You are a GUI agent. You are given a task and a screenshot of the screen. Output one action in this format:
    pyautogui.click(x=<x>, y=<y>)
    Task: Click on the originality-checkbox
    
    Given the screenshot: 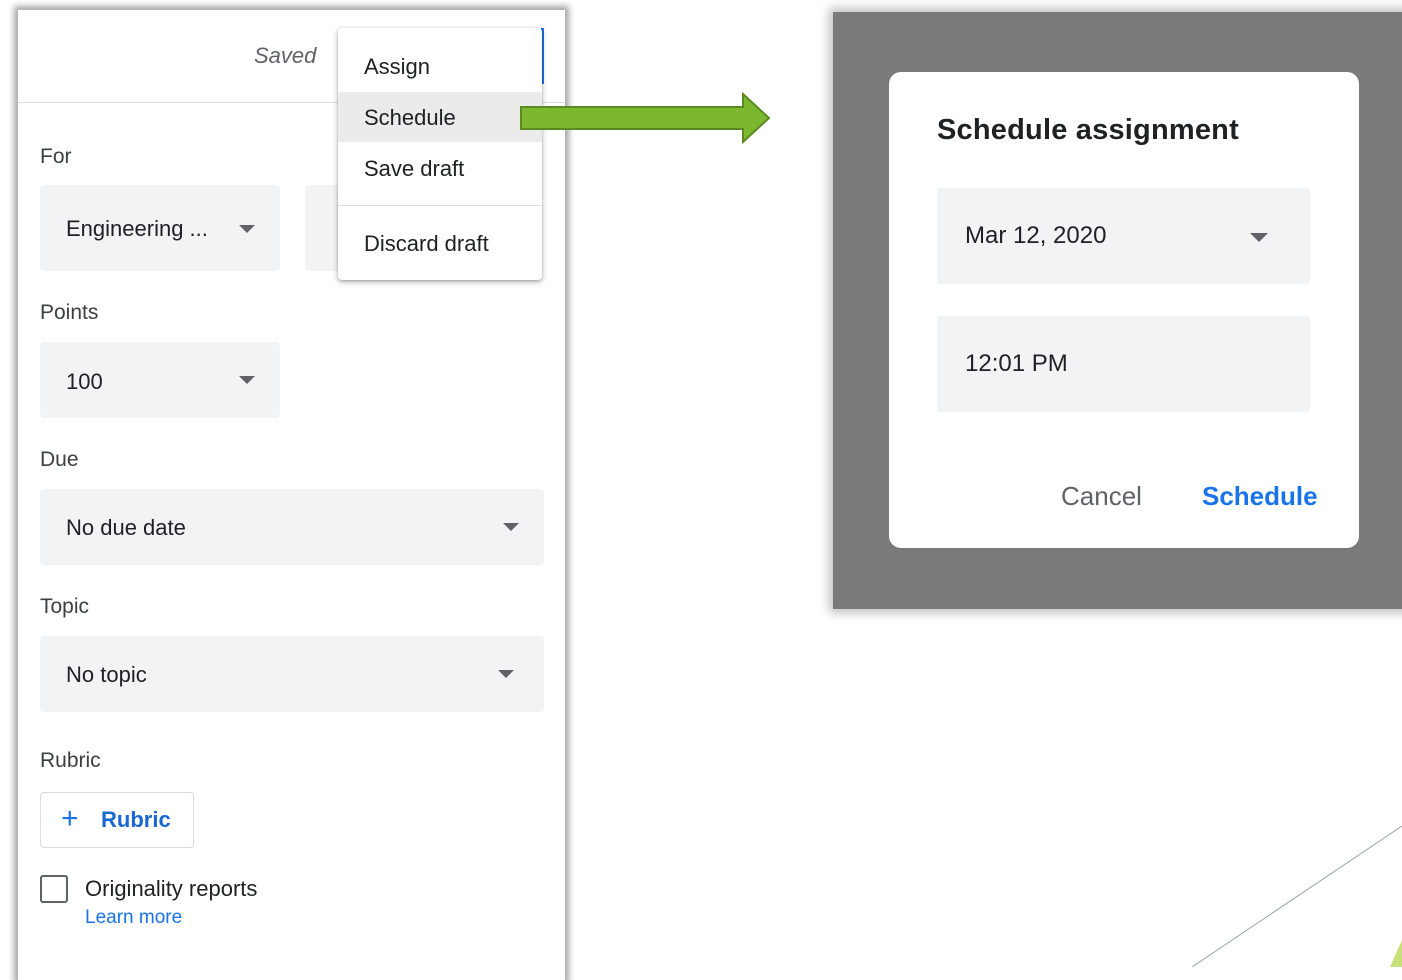 What is the action you would take?
    pyautogui.click(x=54, y=889)
    